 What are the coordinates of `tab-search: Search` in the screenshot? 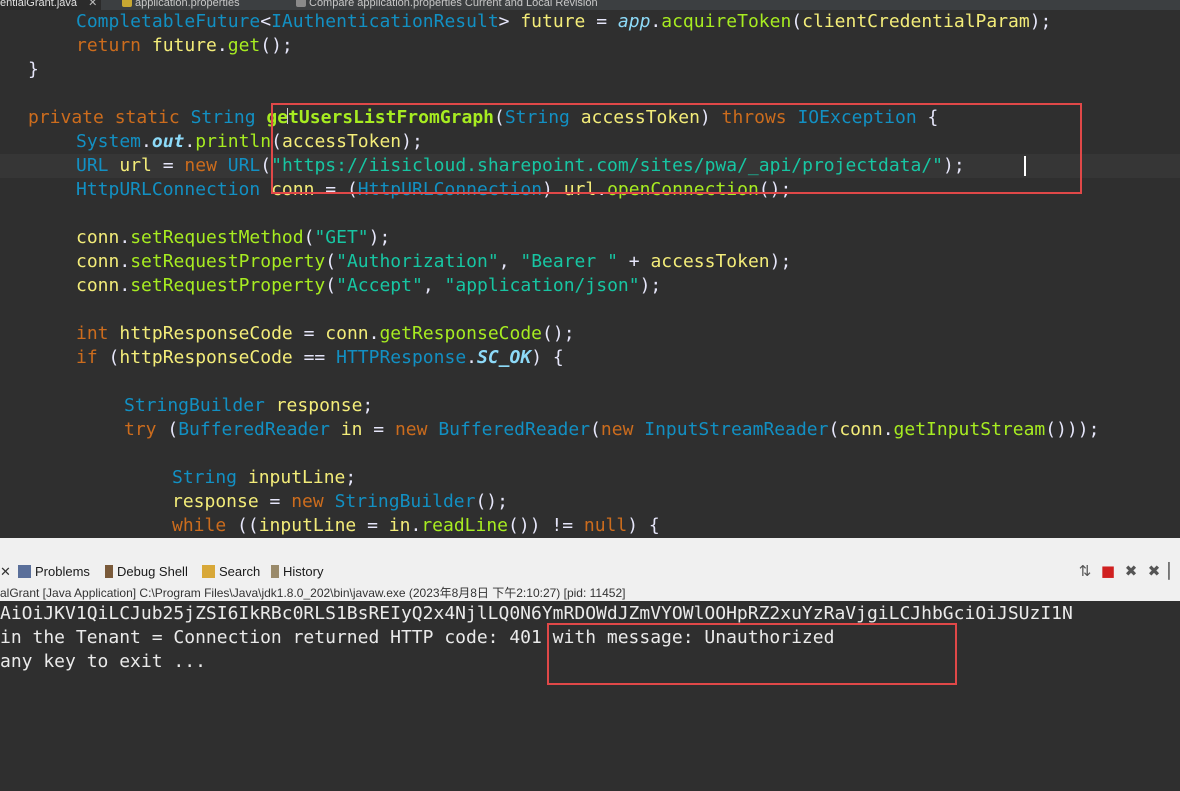 It's located at (231, 572).